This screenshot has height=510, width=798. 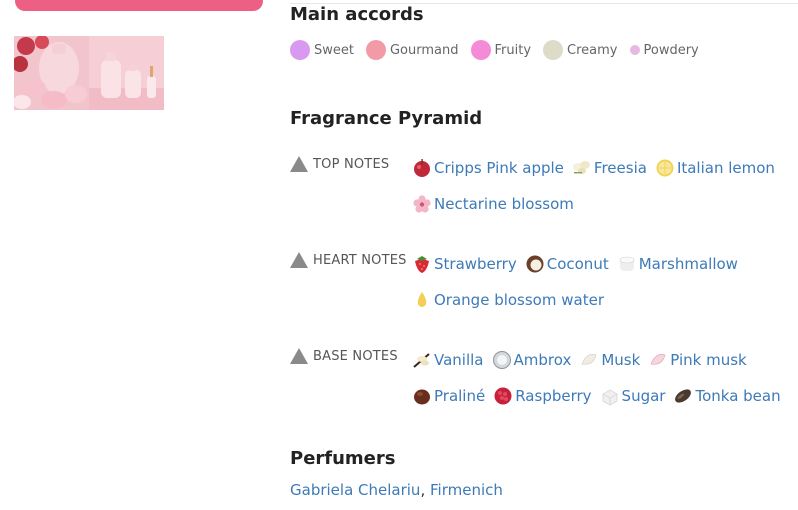 I want to click on note-nectarine-blossom: Nectarine blossom, so click(x=493, y=204).